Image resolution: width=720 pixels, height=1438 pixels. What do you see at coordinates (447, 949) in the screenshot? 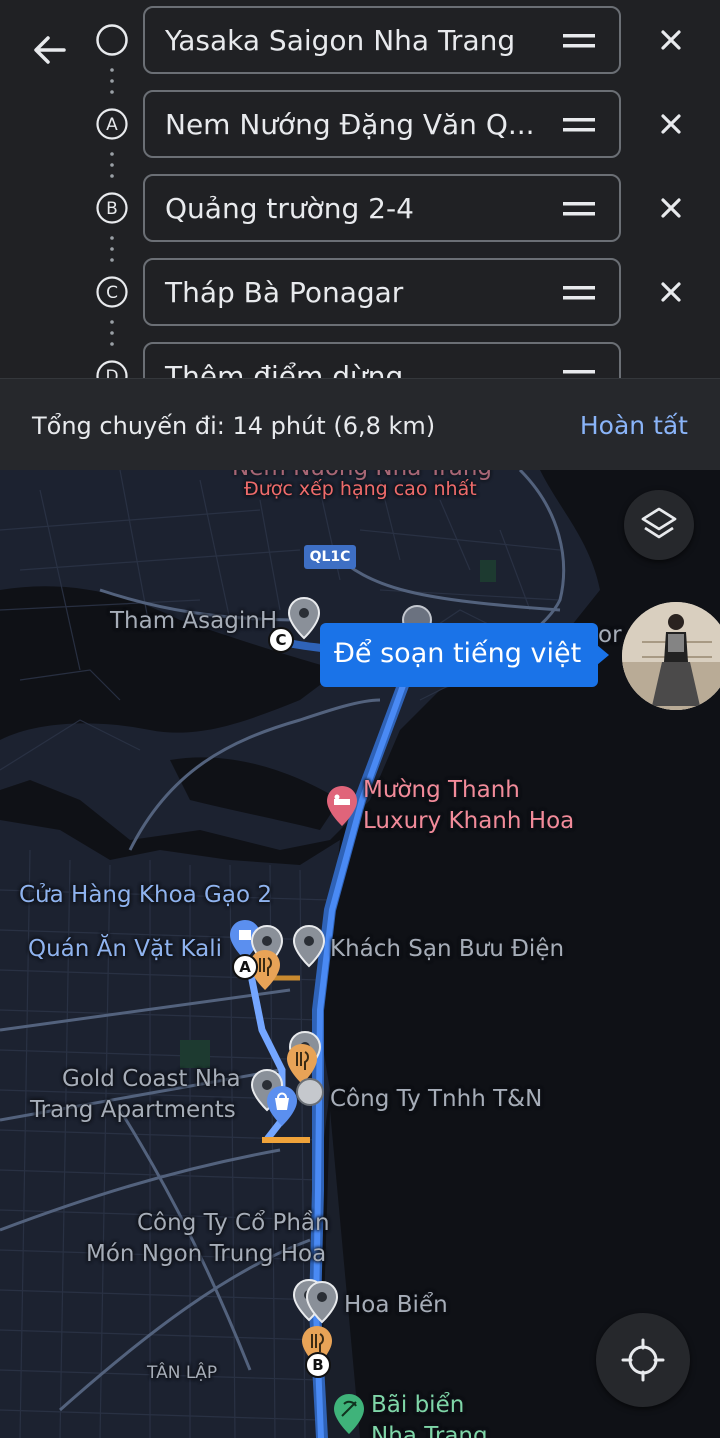
I see `place-label-khach-san: Khách Sạn Bưu Điện` at bounding box center [447, 949].